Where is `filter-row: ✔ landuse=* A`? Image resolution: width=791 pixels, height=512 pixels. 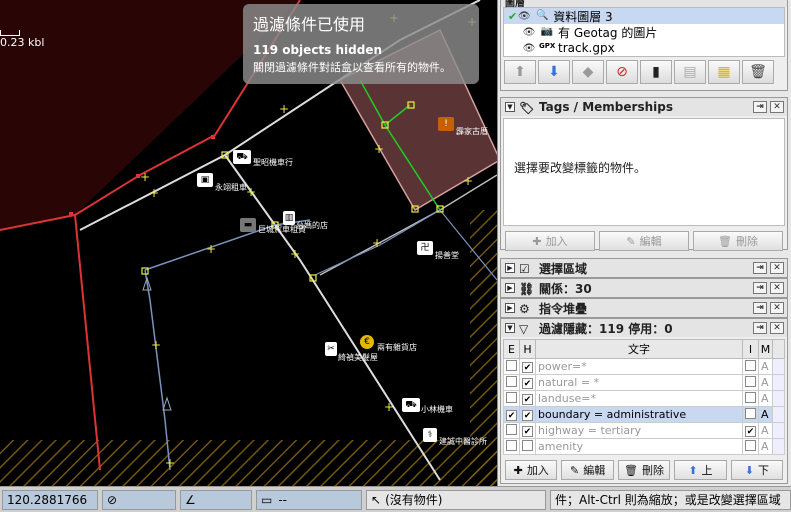
filter-row: ✔ landuse=* A is located at coordinates (644, 398).